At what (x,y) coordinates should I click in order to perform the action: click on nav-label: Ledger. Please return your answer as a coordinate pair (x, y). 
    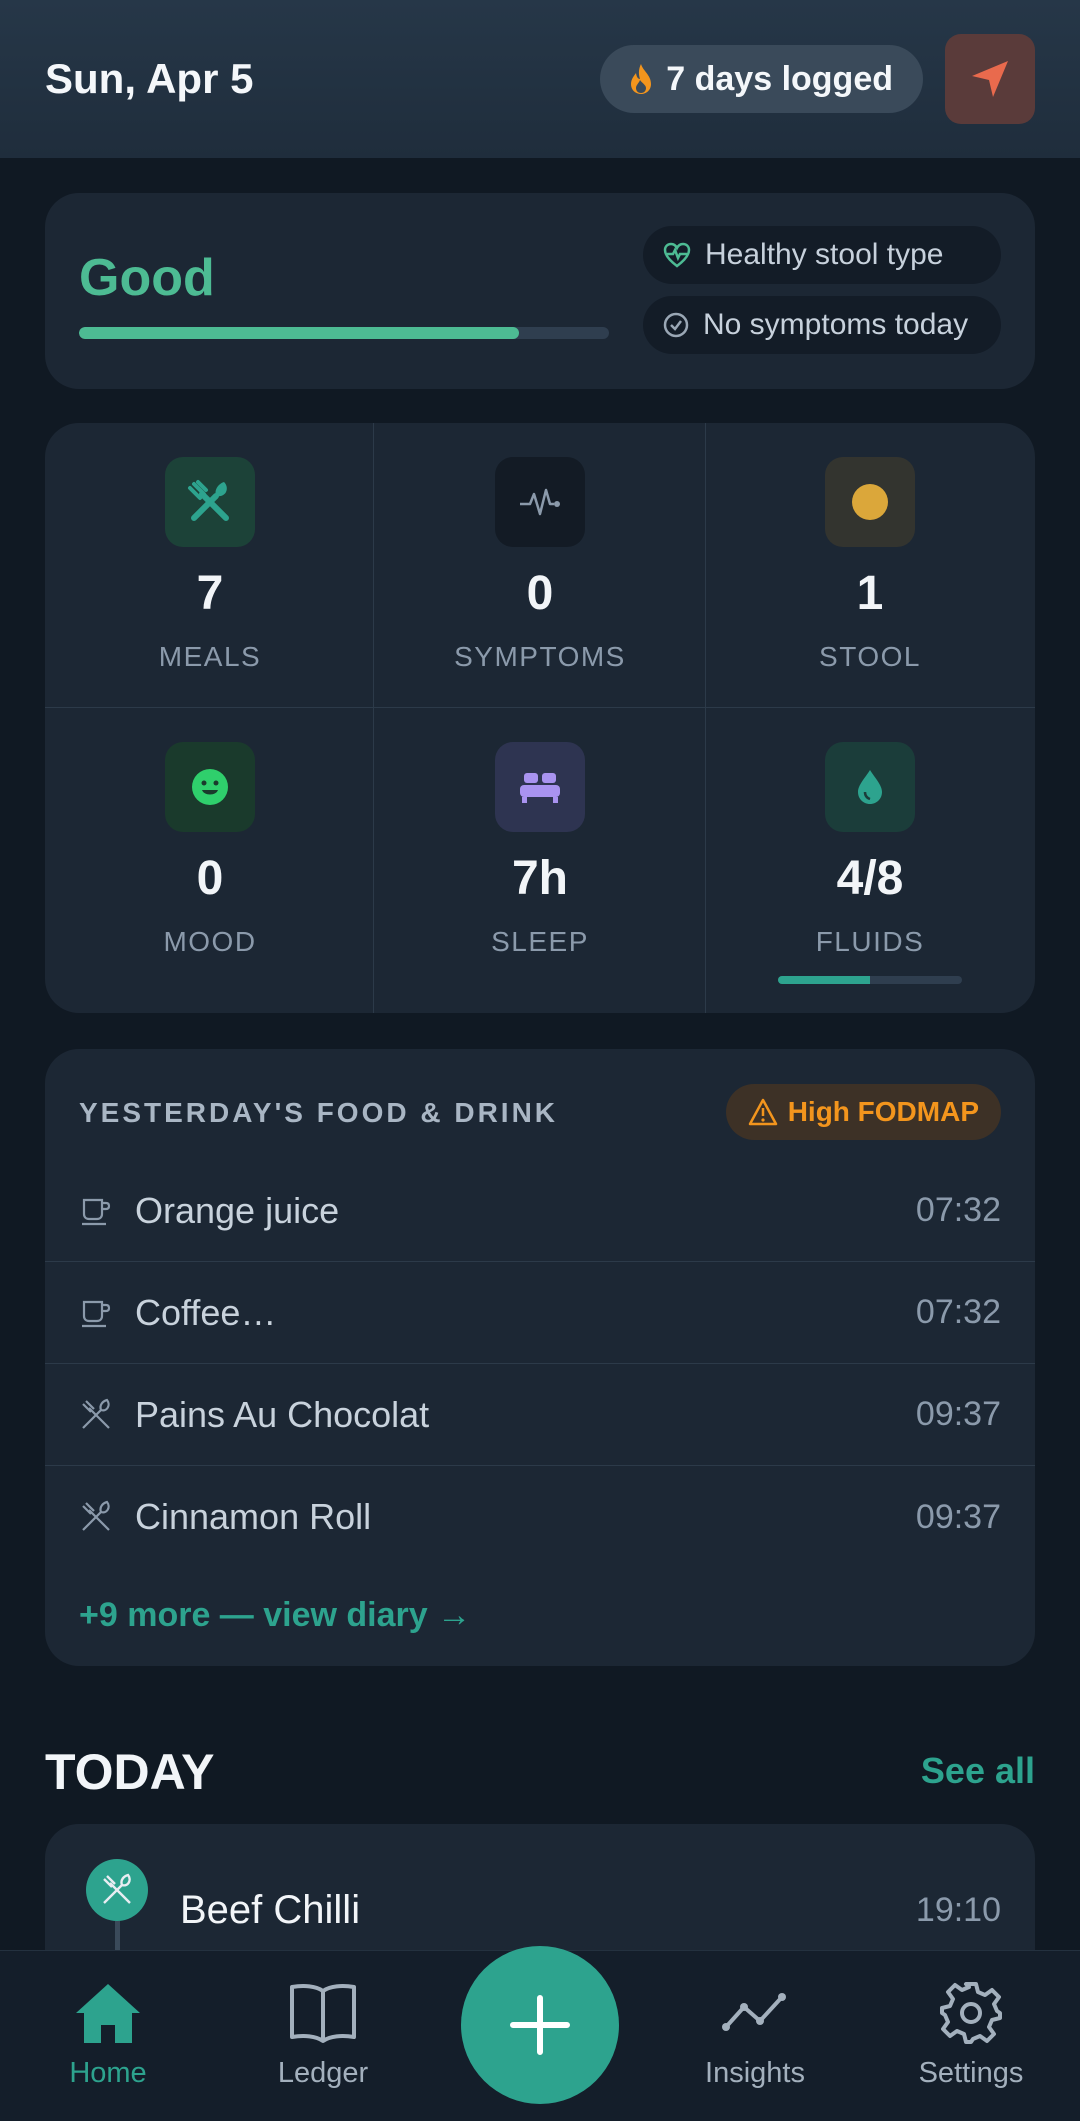
    Looking at the image, I should click on (323, 2073).